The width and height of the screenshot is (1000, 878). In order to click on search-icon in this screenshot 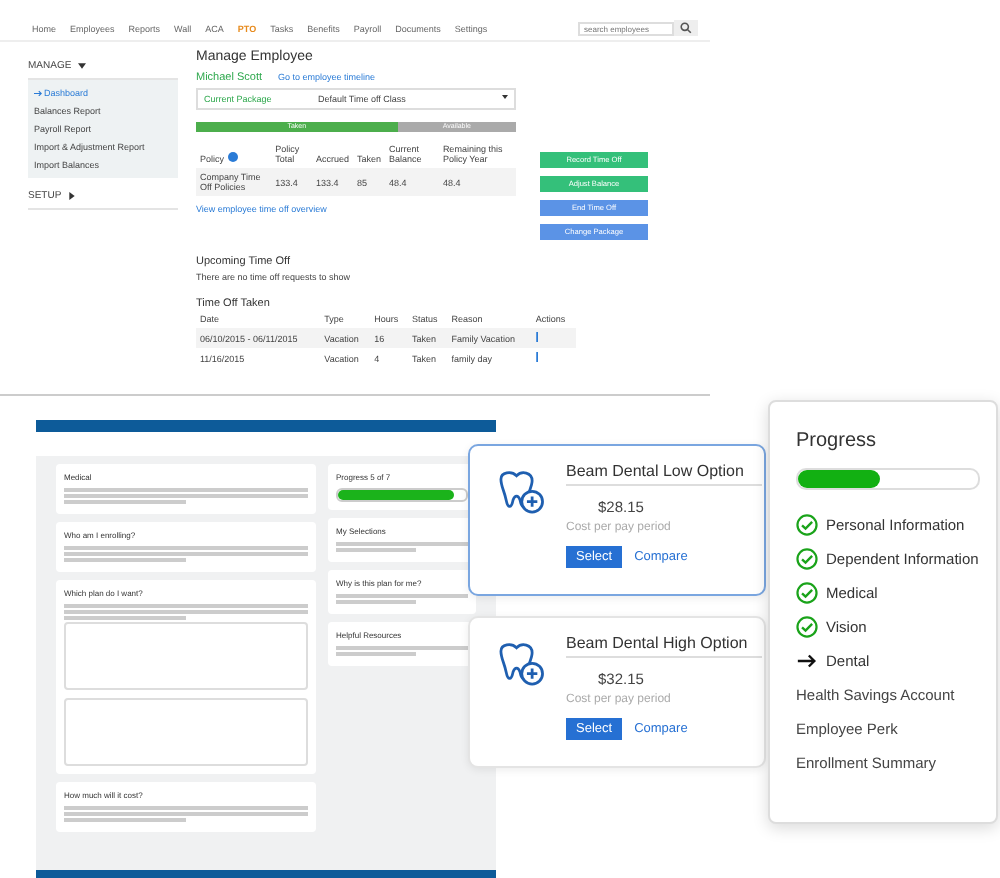, I will do `click(686, 28)`.